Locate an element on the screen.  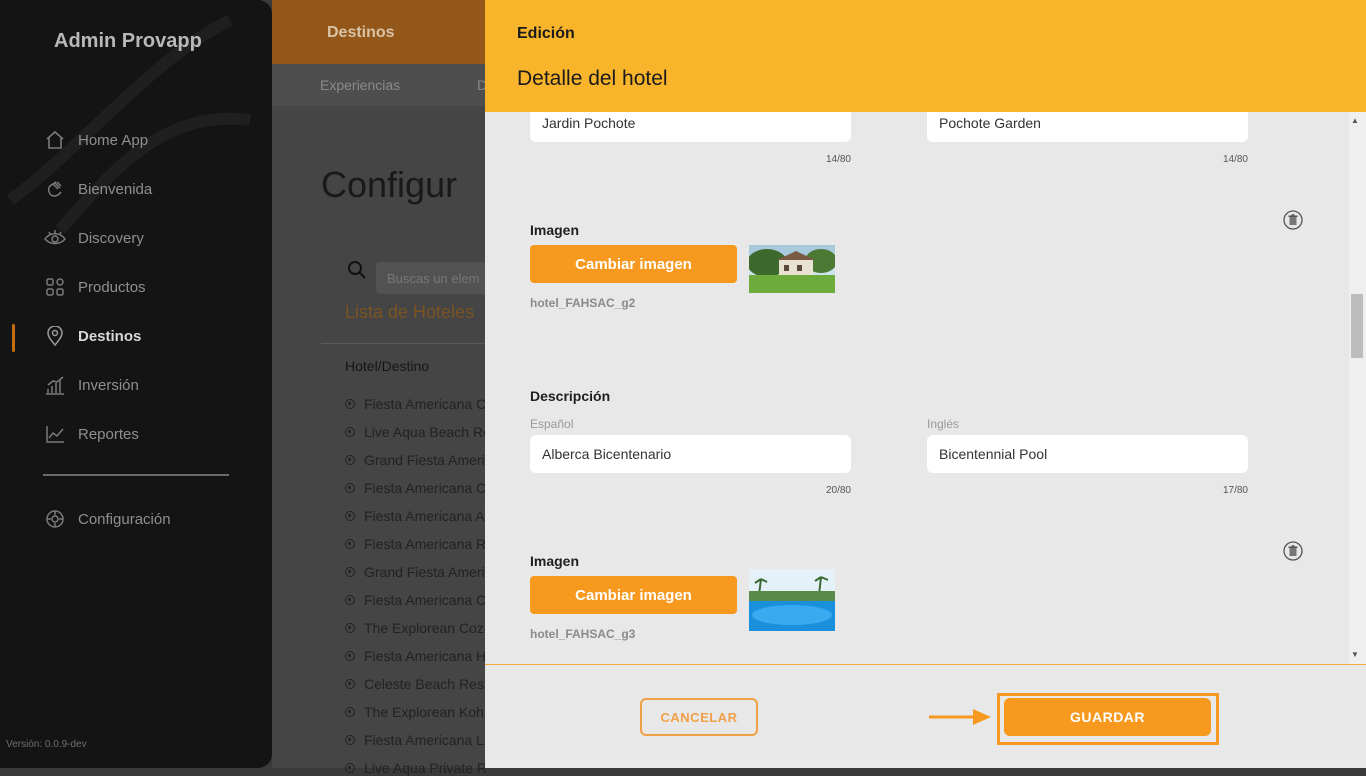
sidebar-item-label: Destinos is located at coordinates (110, 336).